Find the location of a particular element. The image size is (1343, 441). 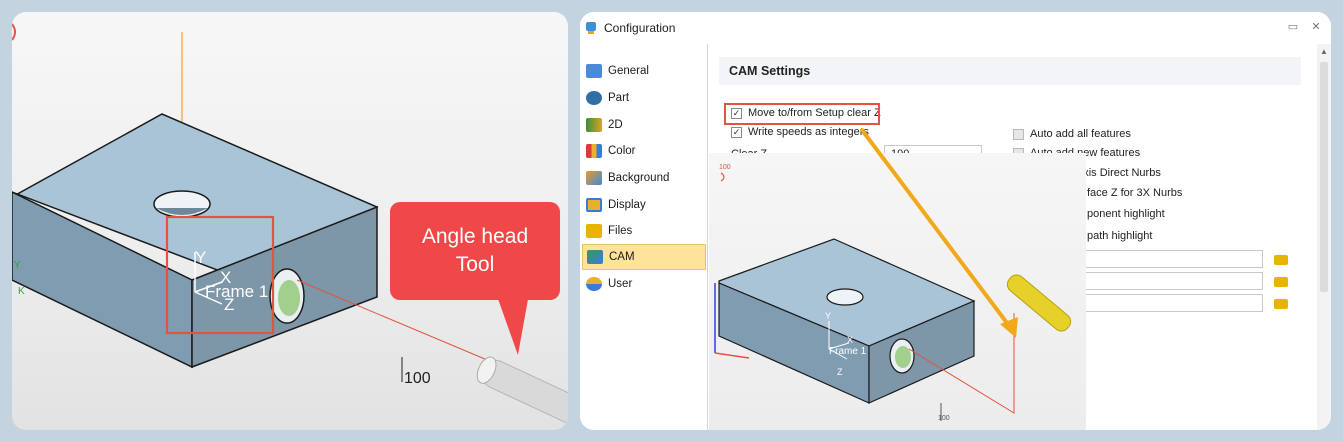

highlight-box is located at coordinates (802, 114).